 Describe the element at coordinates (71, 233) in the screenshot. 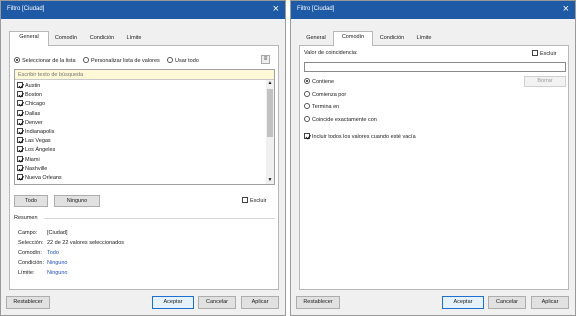

I see `summary-row: Campo: [Ciudad]` at that location.